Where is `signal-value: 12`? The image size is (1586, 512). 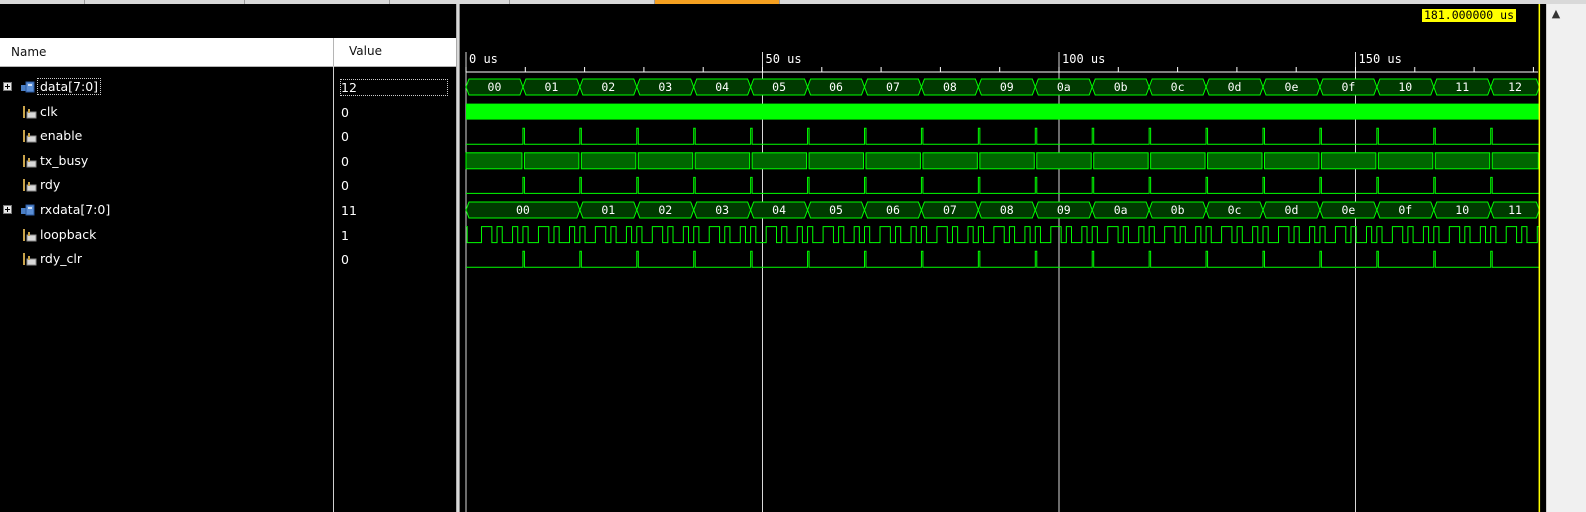 signal-value: 12 is located at coordinates (394, 87).